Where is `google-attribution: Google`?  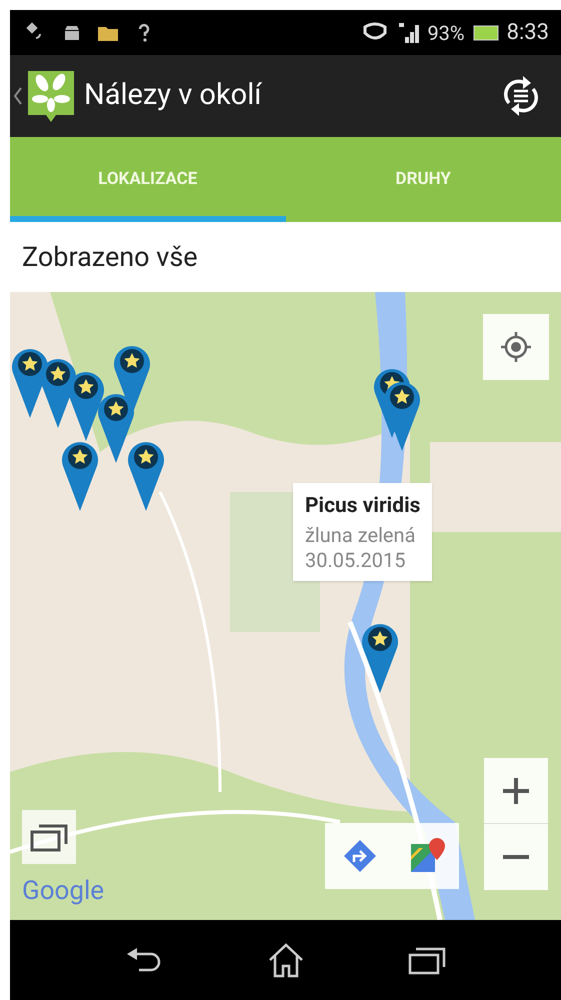
google-attribution: Google is located at coordinates (63, 891).